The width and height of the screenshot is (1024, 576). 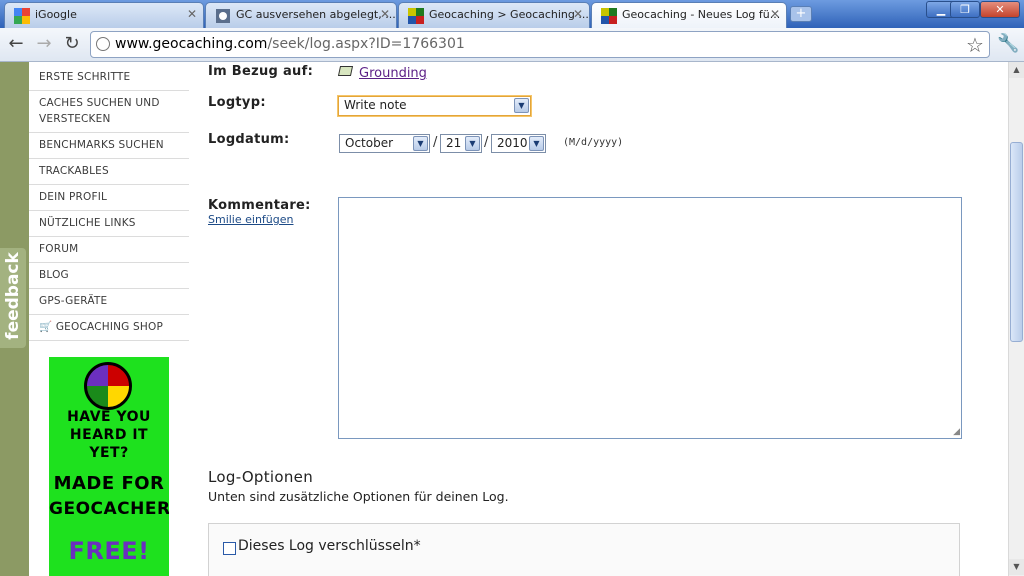 I want to click on logtyp-value: Write note, so click(x=375, y=105).